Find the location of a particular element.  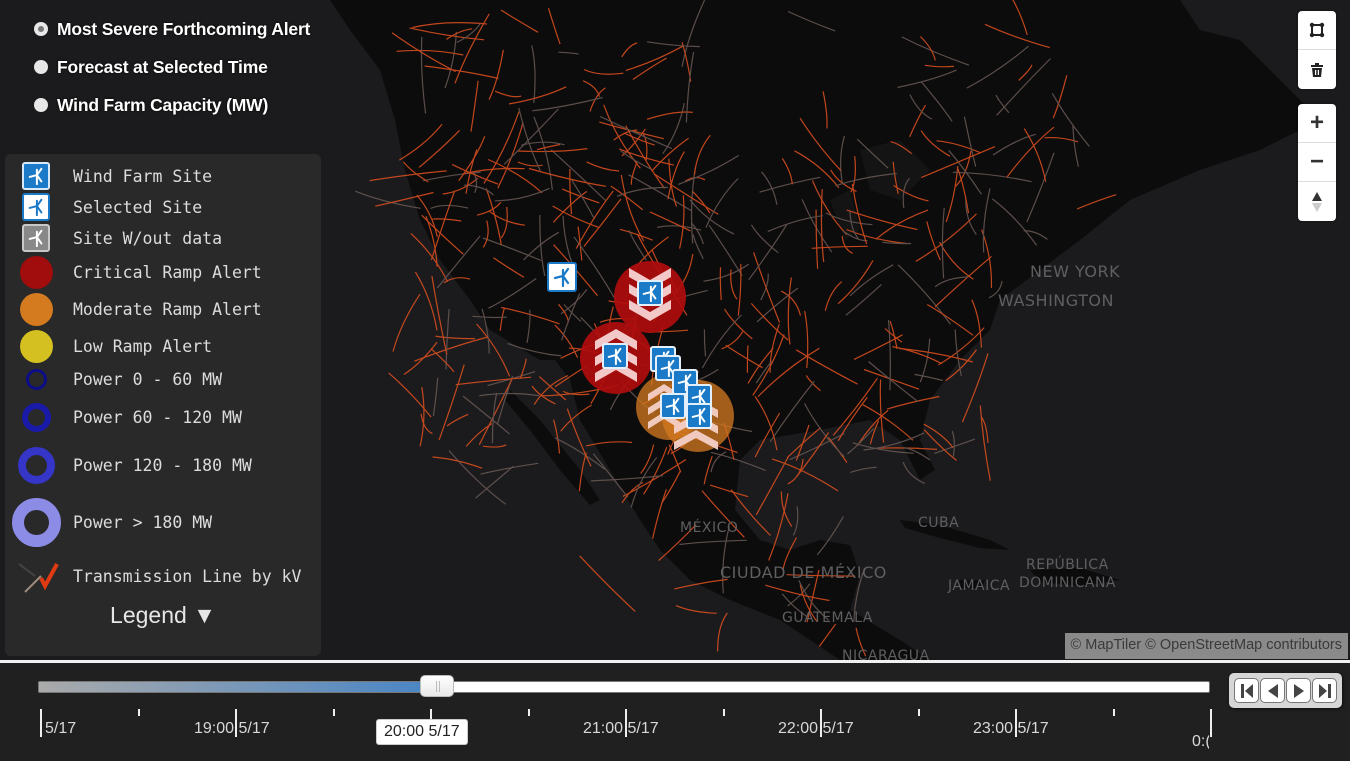

tick-label: 22:00 5/17 is located at coordinates (816, 728).